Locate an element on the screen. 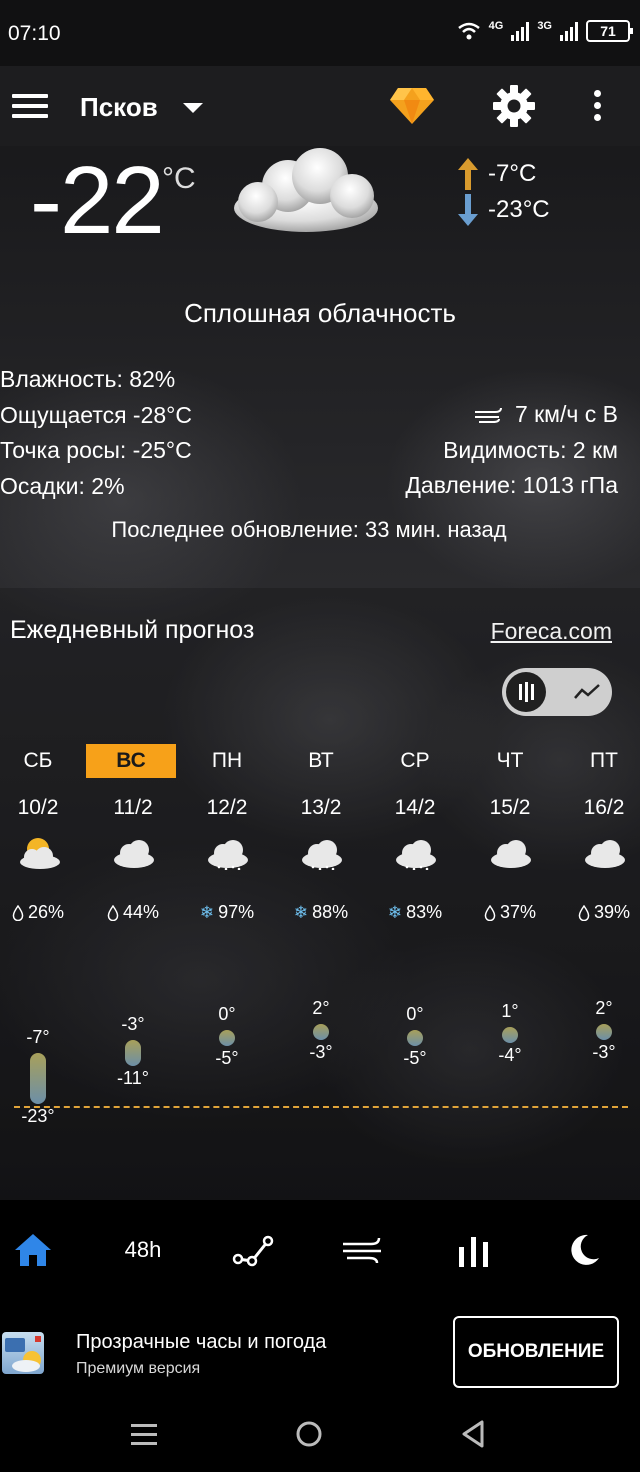 The image size is (640, 1472). battery-level: 71 is located at coordinates (608, 31).